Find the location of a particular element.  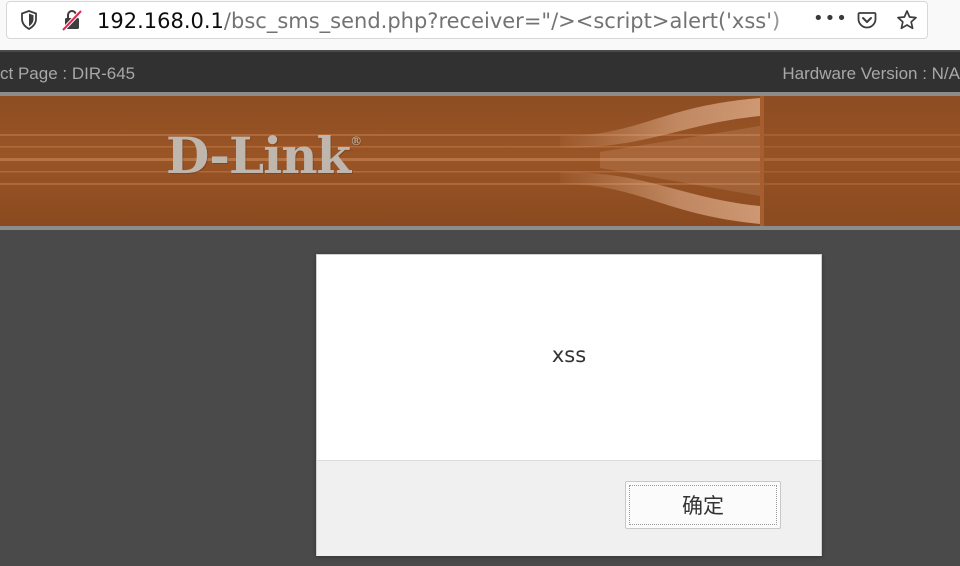

more-icon: ••• is located at coordinates (830, 20).